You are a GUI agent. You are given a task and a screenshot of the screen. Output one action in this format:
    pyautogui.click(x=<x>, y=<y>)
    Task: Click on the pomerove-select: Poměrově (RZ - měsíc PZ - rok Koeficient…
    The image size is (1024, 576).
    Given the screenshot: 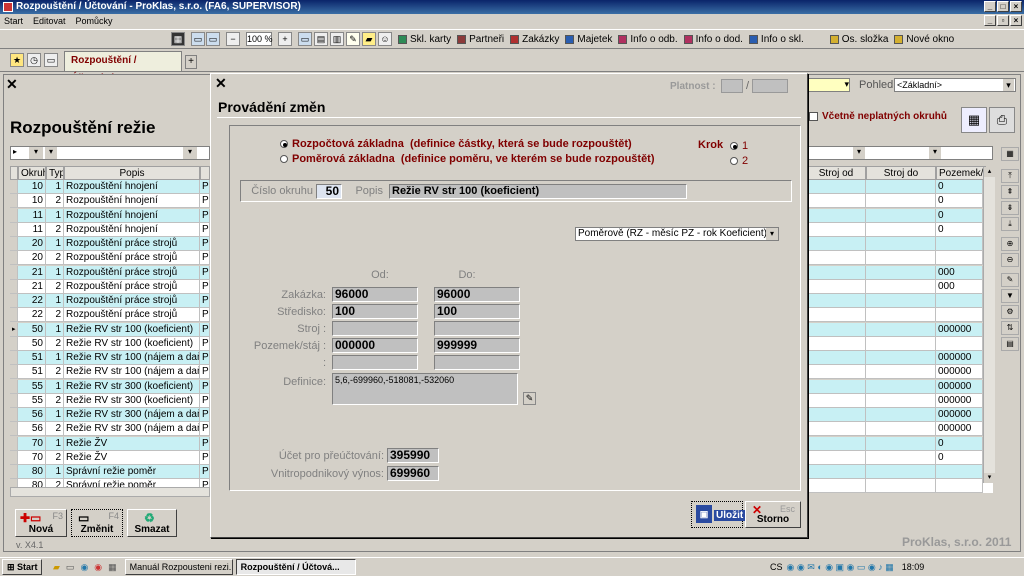 What is the action you would take?
    pyautogui.click(x=677, y=234)
    